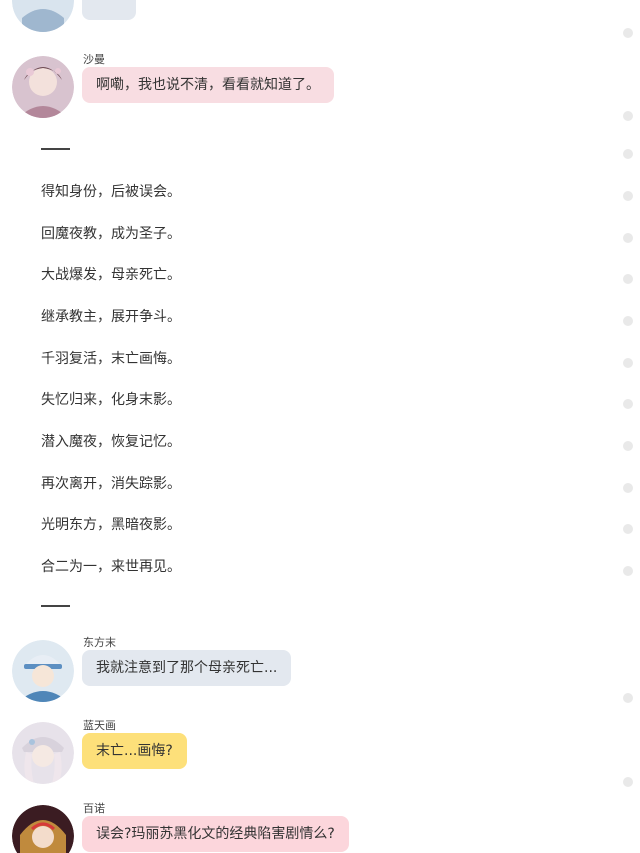  Describe the element at coordinates (111, 442) in the screenshot. I see `story-line: 潜入魔夜，恢复记忆。` at that location.